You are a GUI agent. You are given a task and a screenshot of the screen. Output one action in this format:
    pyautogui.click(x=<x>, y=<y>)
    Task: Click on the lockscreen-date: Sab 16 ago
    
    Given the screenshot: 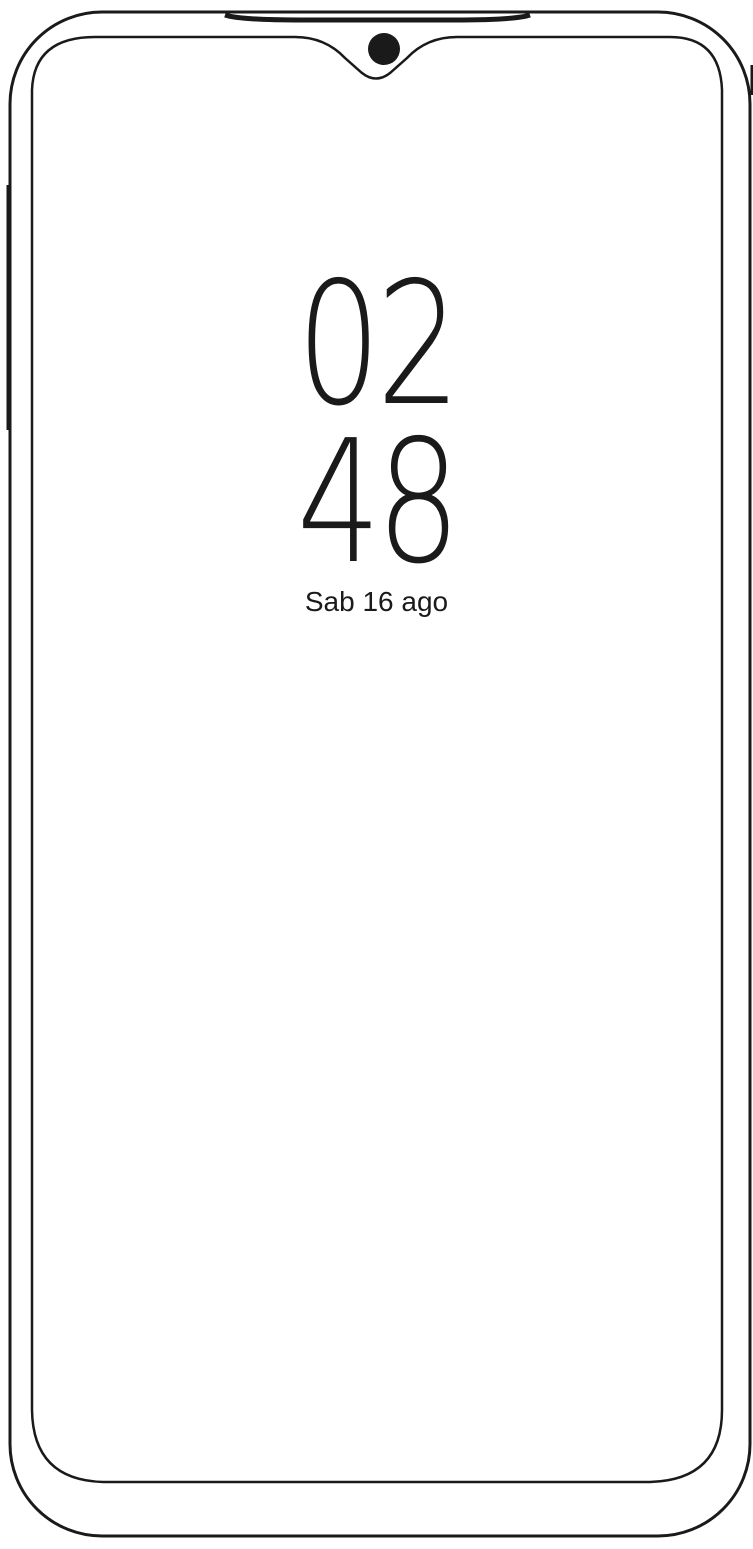 What is the action you would take?
    pyautogui.click(x=376, y=601)
    